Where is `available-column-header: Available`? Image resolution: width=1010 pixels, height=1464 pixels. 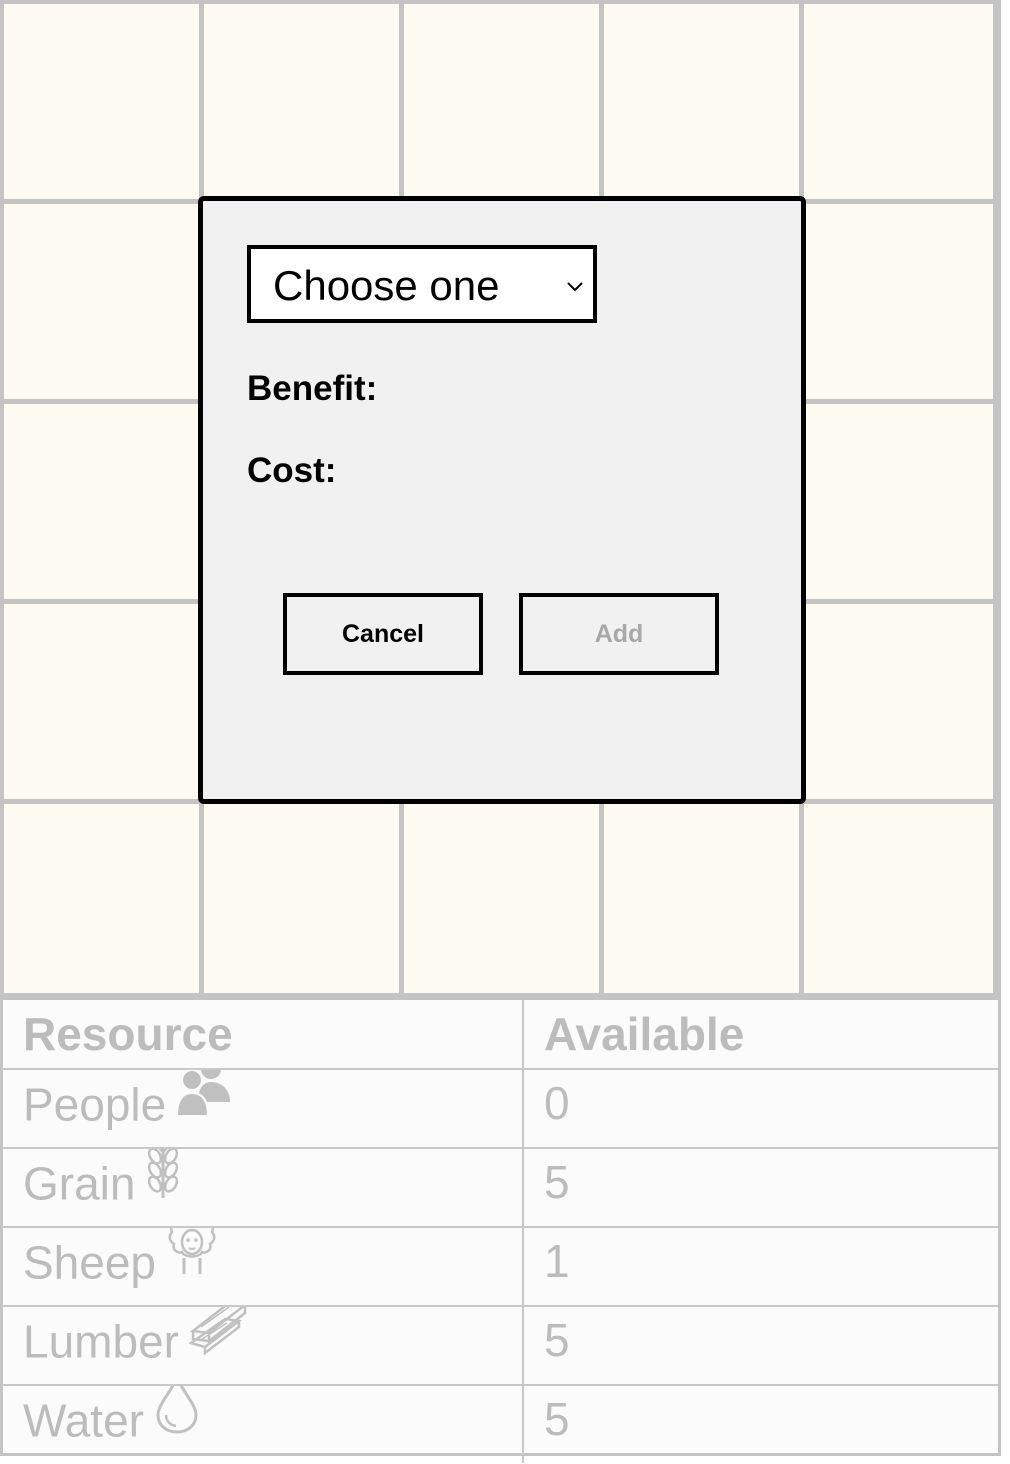
available-column-header: Available is located at coordinates (760, 1035).